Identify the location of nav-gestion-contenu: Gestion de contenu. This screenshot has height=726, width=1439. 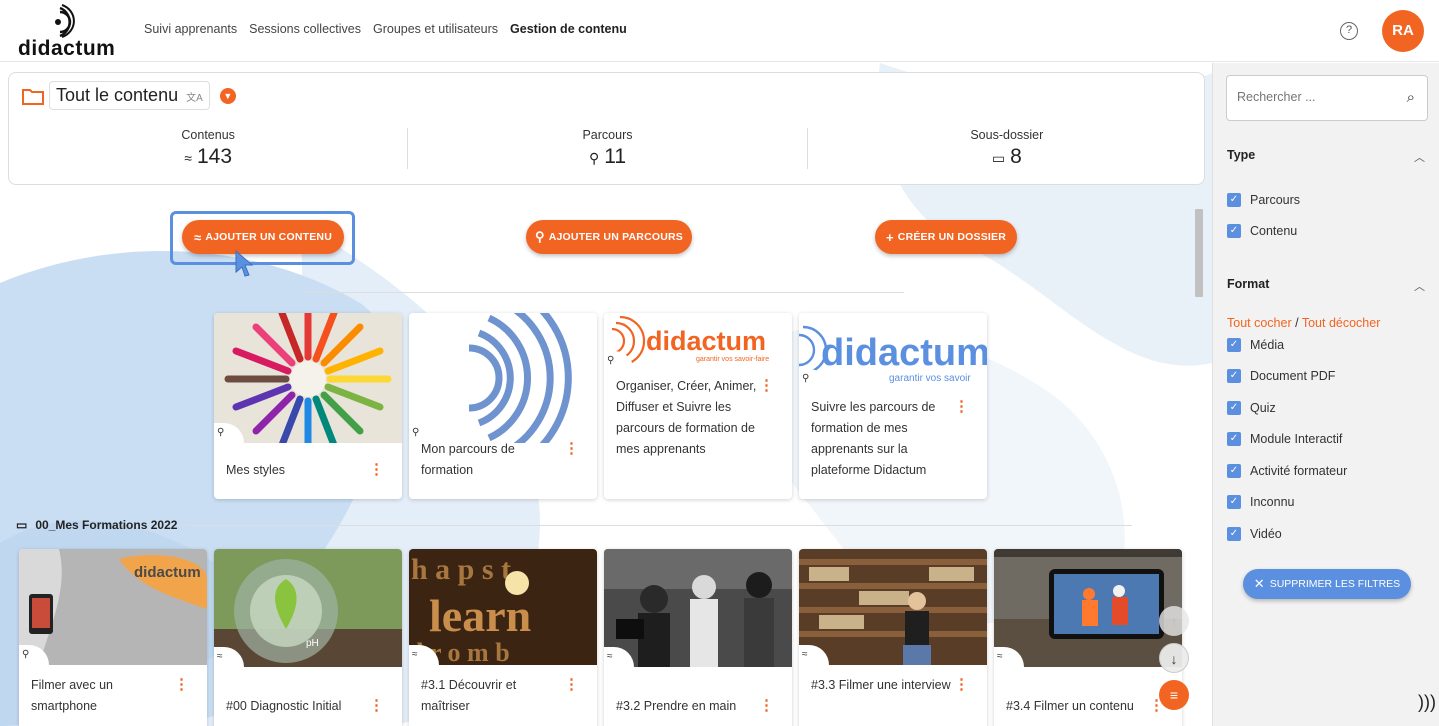
(568, 29).